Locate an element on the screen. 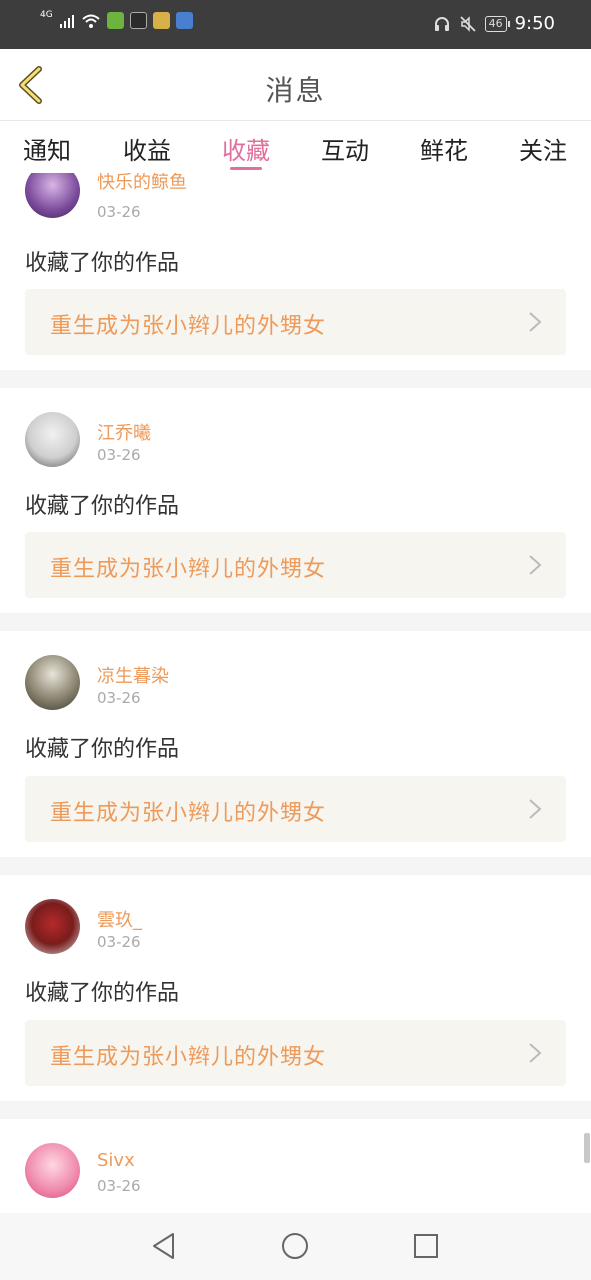 This screenshot has height=1280, width=591. mute-icon is located at coordinates (467, 23).